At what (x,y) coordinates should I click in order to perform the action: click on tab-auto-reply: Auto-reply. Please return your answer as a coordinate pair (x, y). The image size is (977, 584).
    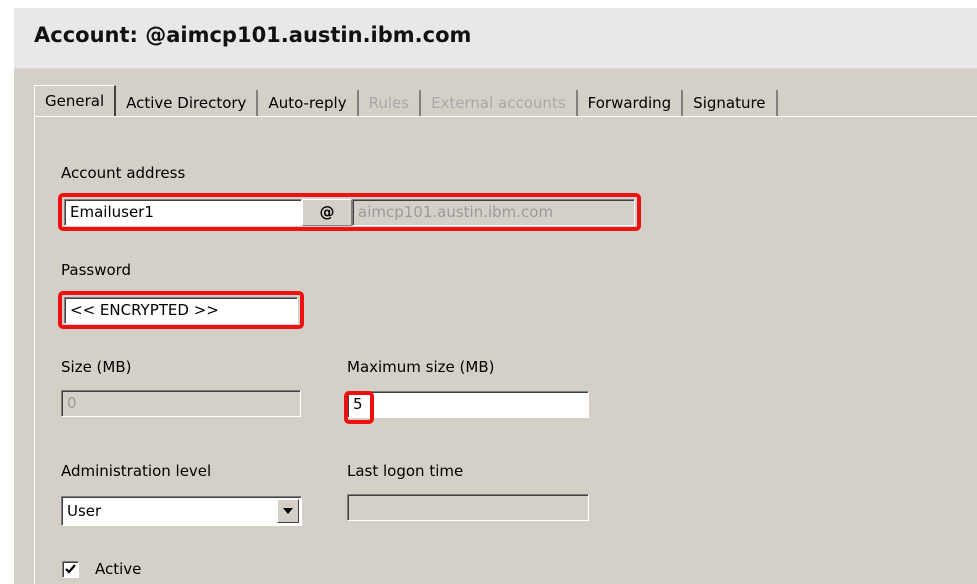
    Looking at the image, I should click on (308, 103).